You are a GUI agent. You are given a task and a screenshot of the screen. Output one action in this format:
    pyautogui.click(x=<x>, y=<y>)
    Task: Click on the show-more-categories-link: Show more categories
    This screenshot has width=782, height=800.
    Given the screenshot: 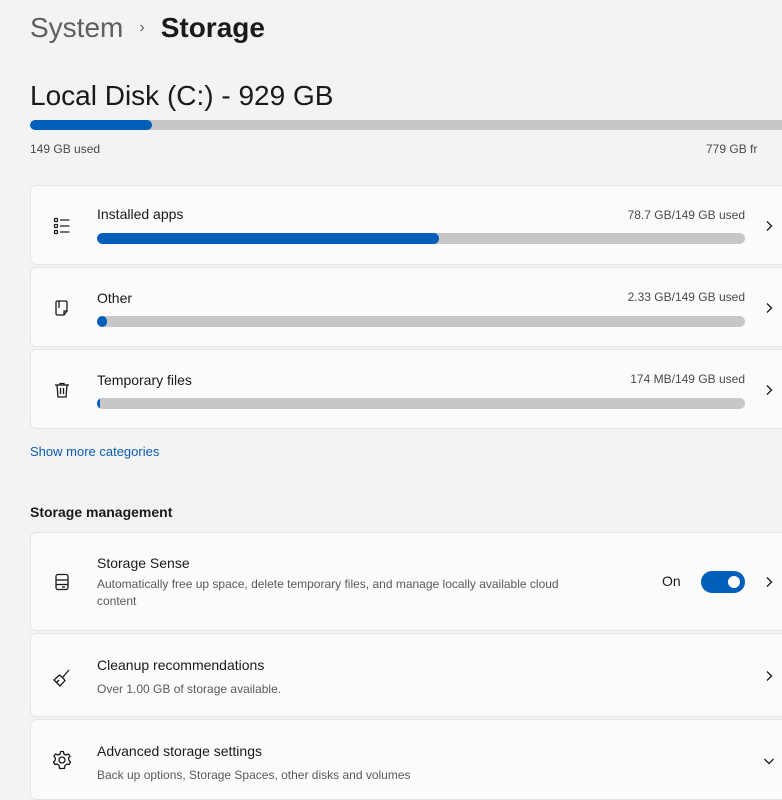 What is the action you would take?
    pyautogui.click(x=94, y=451)
    